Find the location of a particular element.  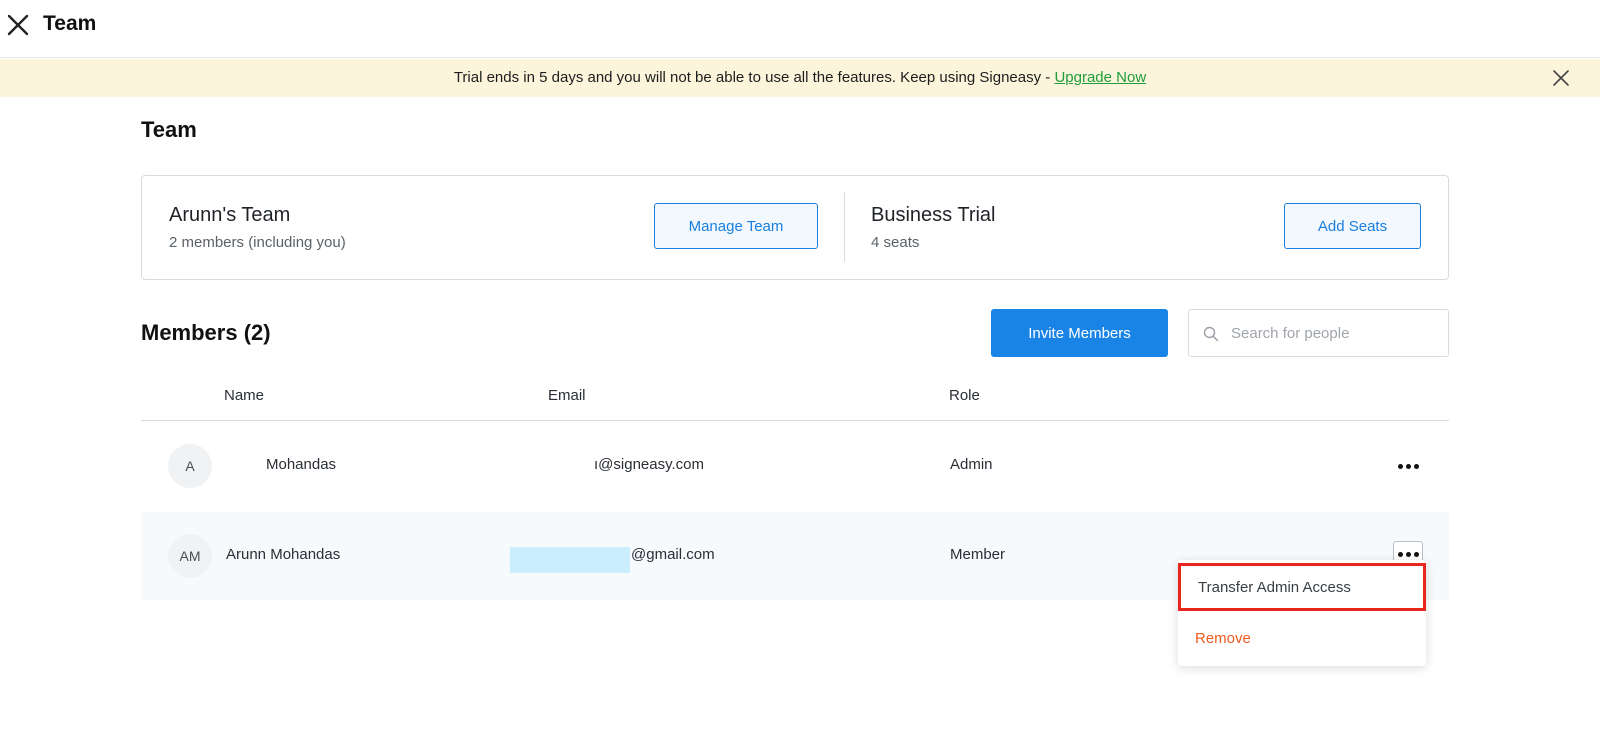

plan-name: Business Trial is located at coordinates (933, 215).